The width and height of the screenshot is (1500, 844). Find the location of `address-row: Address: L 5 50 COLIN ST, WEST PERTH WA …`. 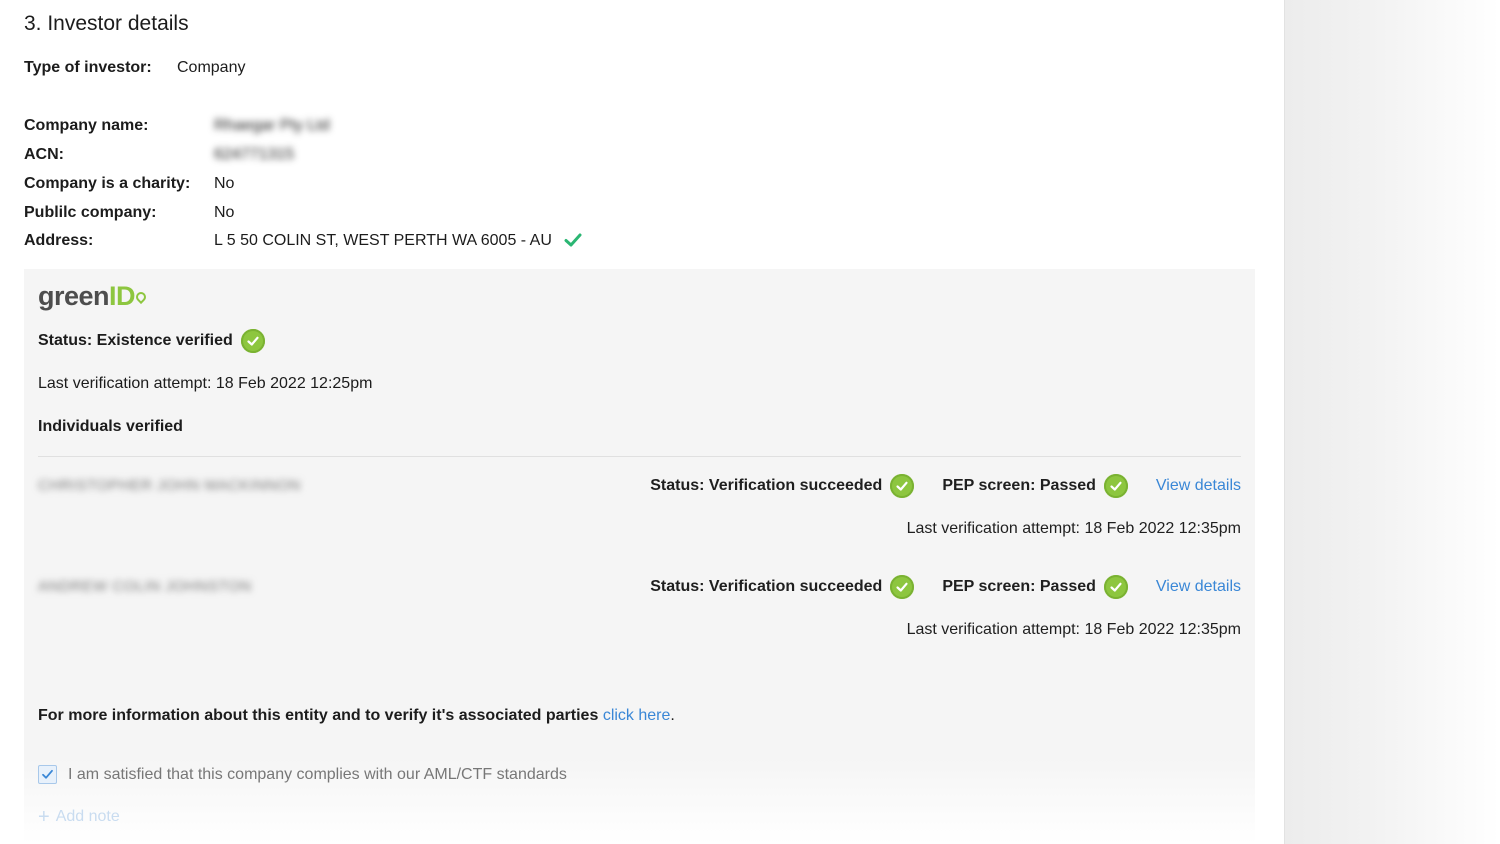

address-row: Address: L 5 50 COLIN ST, WEST PERTH WA … is located at coordinates (303, 241).